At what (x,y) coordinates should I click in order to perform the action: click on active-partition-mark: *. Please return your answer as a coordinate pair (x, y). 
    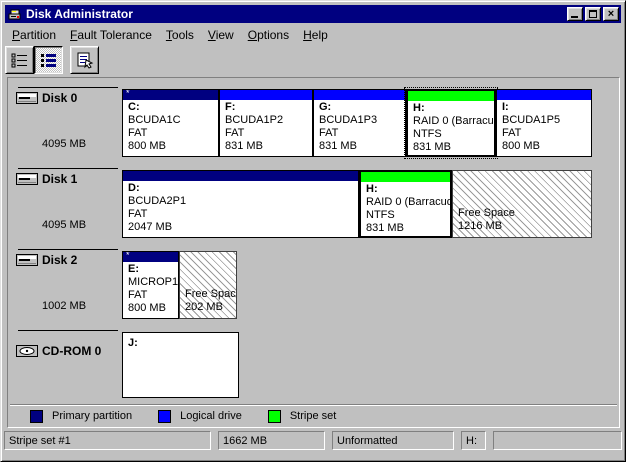
    Looking at the image, I should click on (128, 93).